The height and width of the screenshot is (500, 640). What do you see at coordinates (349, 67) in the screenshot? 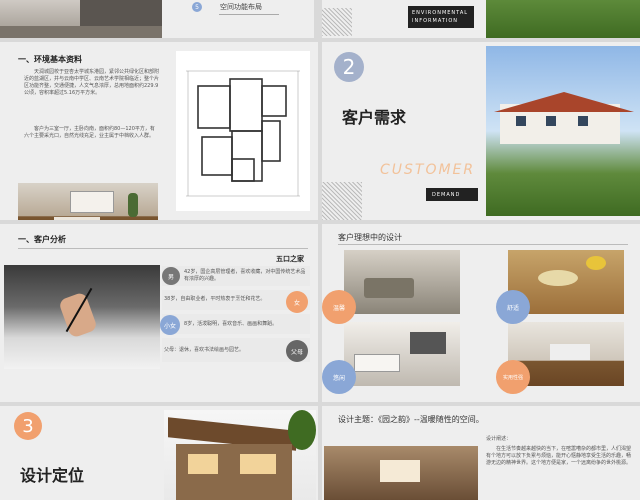
I see `section-number-badge: 2` at bounding box center [349, 67].